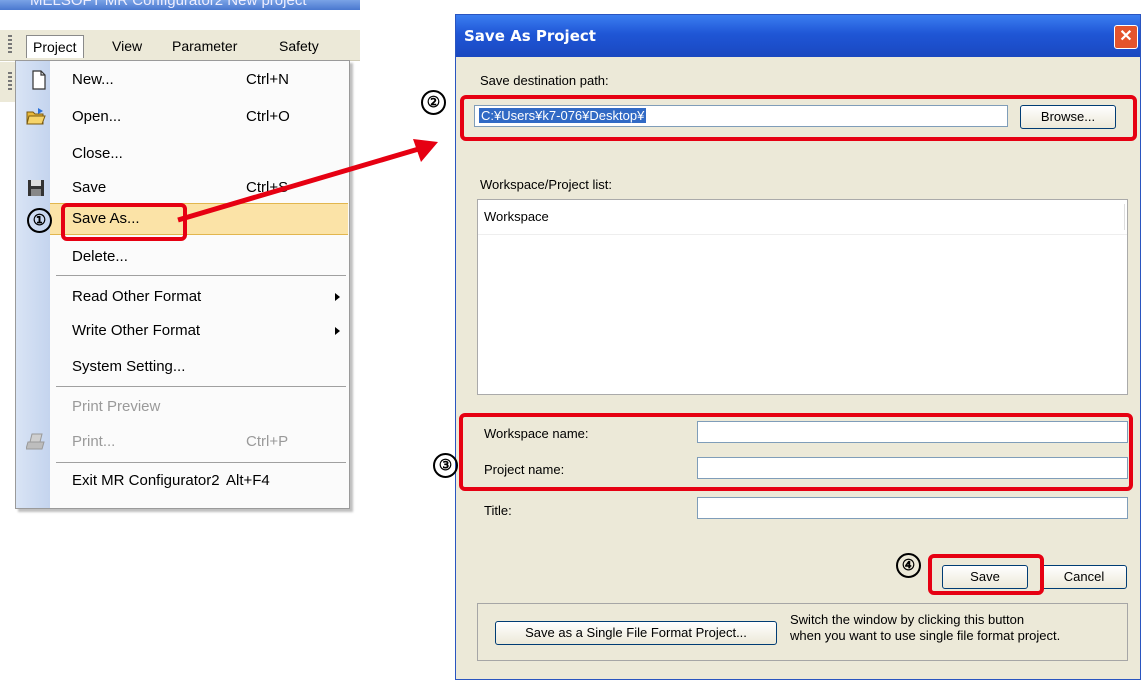 The height and width of the screenshot is (680, 1141). What do you see at coordinates (546, 184) in the screenshot?
I see `workspace-list-label: Workspace/Project list:` at bounding box center [546, 184].